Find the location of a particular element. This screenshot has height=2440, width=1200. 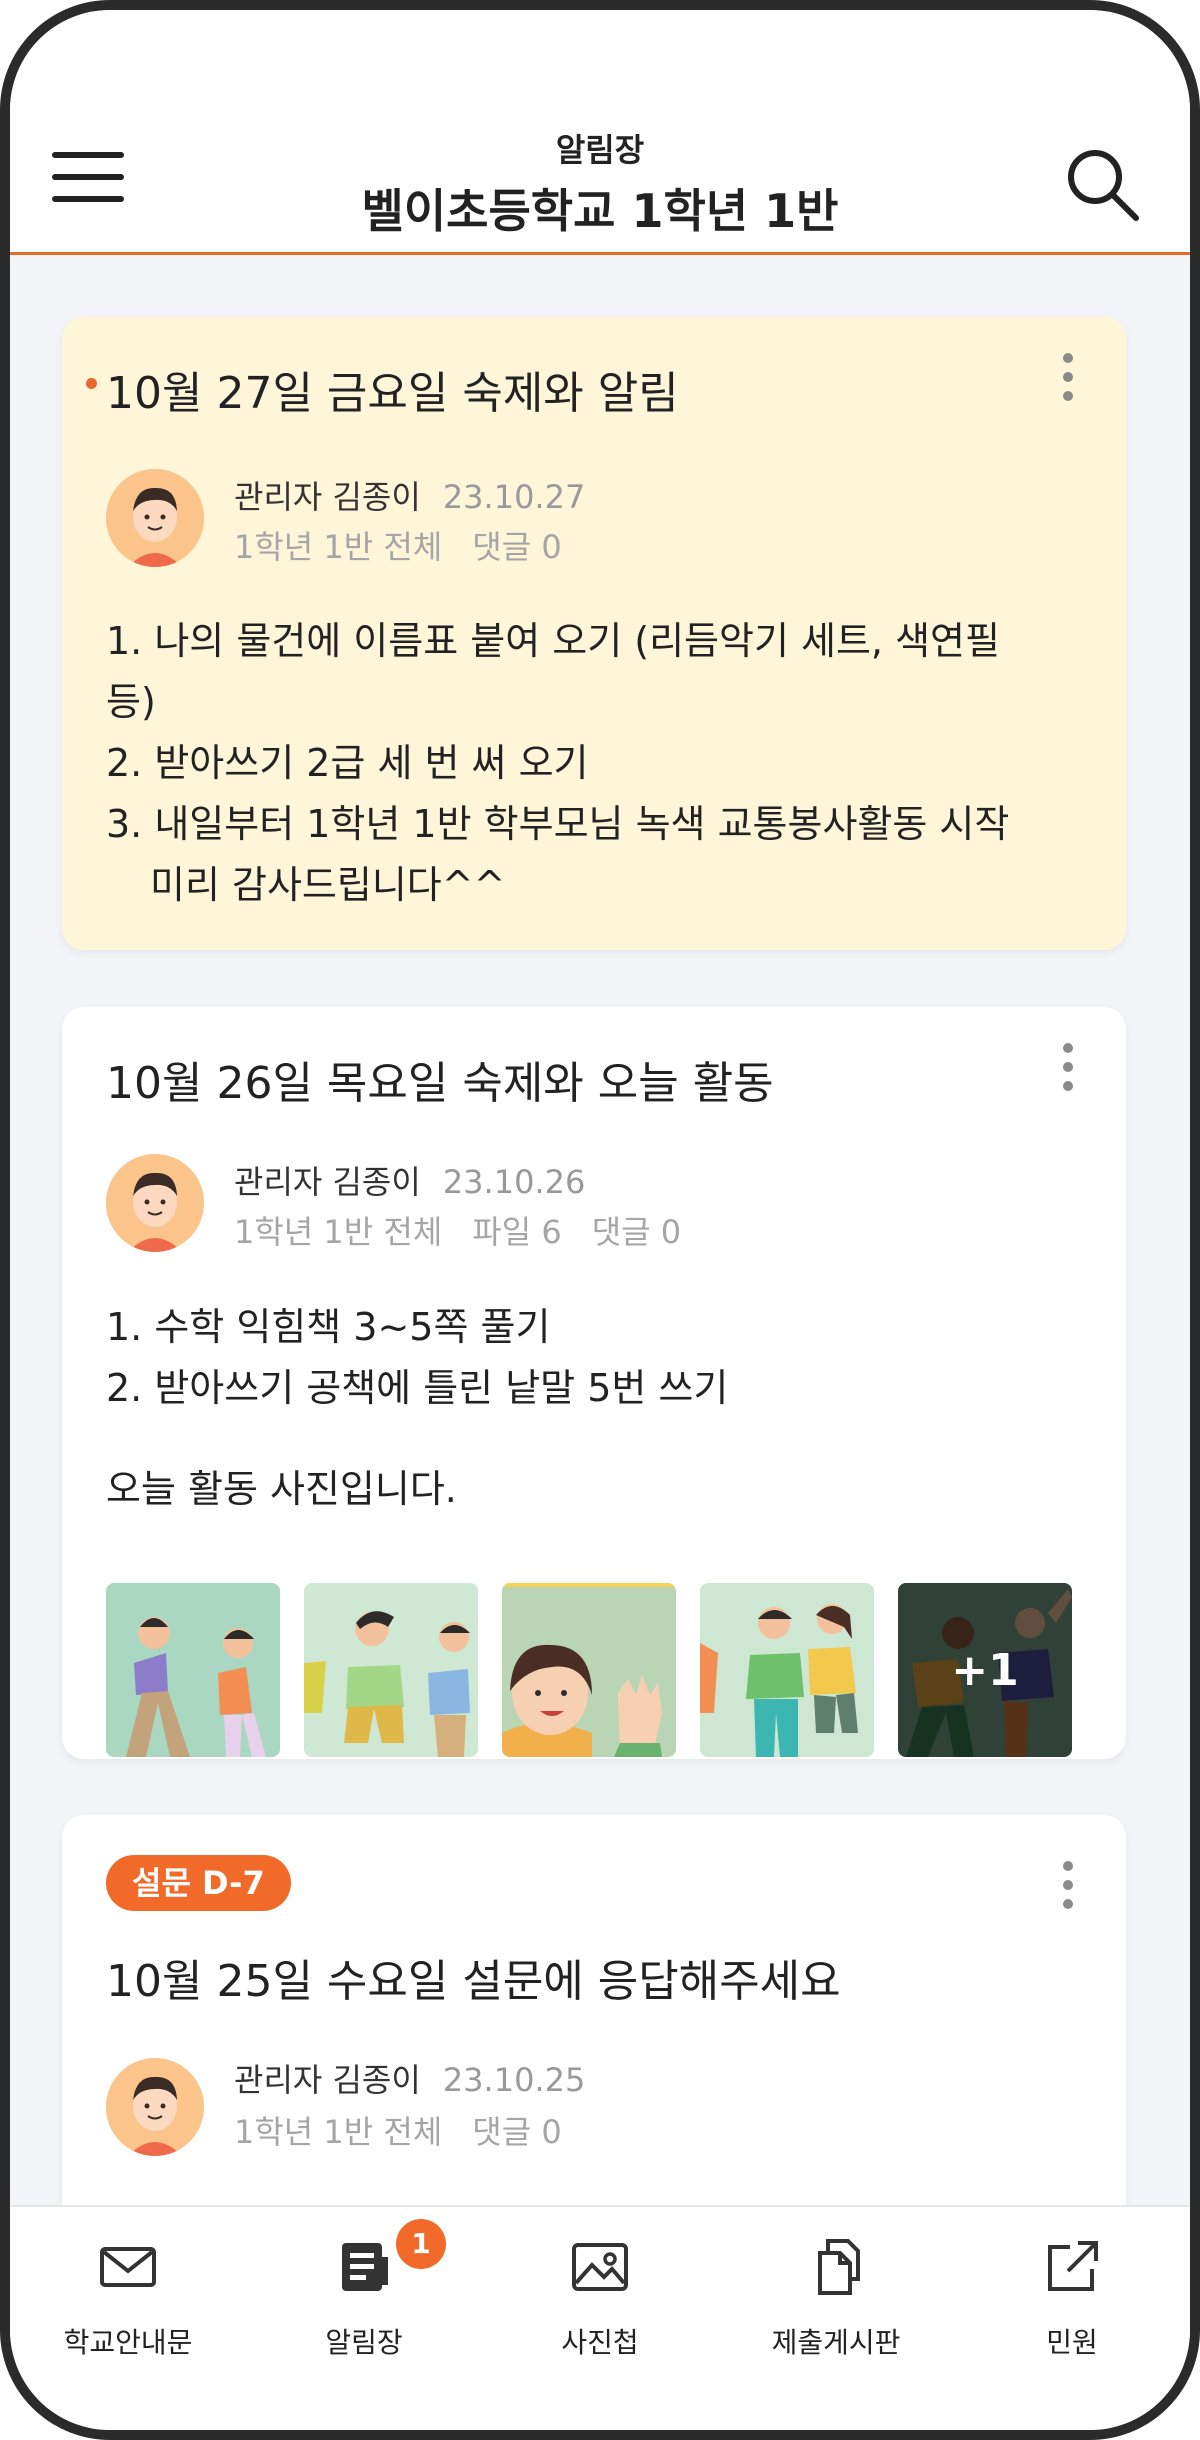

page-title: 벨이초등학교 1학년 1반 is located at coordinates (600, 211).